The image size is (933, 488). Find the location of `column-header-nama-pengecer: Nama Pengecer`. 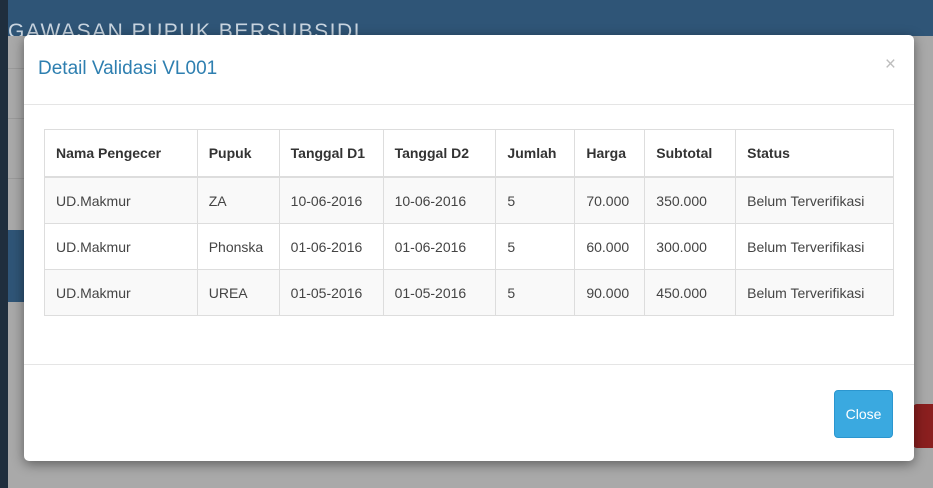

column-header-nama-pengecer: Nama Pengecer is located at coordinates (121, 153).